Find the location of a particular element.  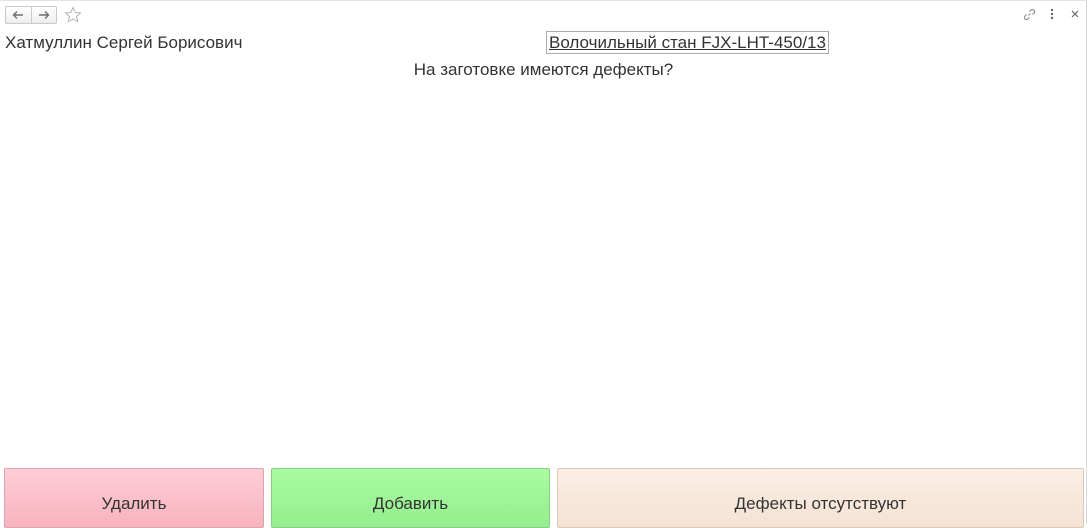

close-button is located at coordinates (1075, 14).